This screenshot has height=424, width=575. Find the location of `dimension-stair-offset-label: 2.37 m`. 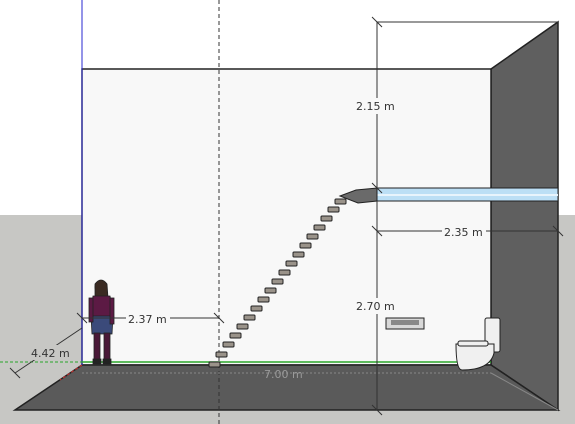

dimension-stair-offset-label: 2.37 m is located at coordinates (147, 319).